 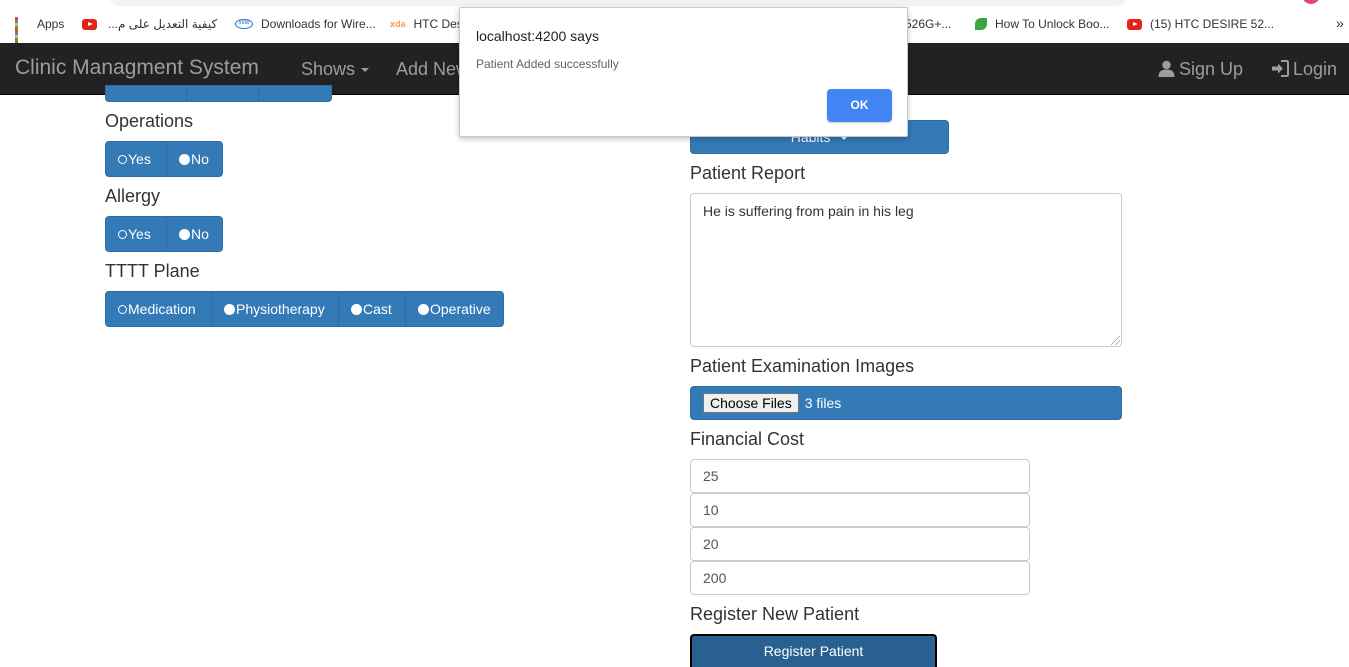 I want to click on treatment-plan-label: TTTT Plane, so click(x=152, y=271).